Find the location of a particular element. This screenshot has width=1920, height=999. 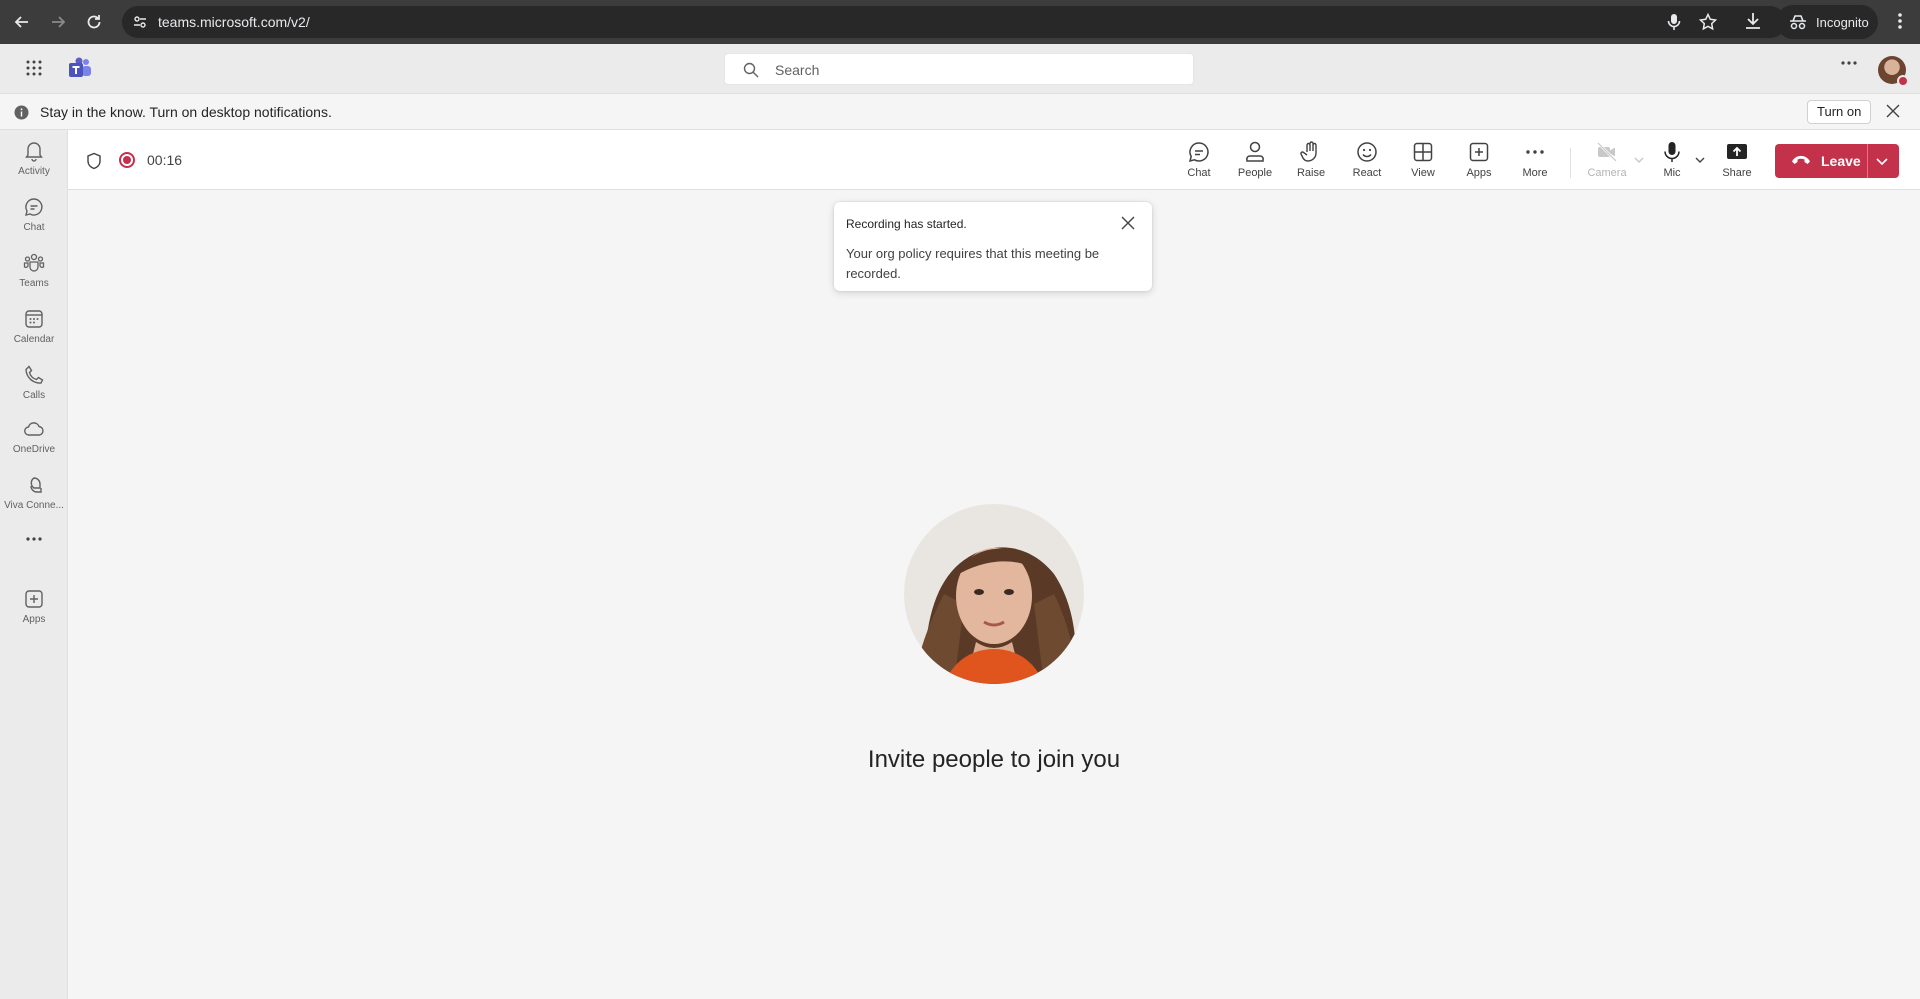

mic-button: Mic is located at coordinates (1672, 163).